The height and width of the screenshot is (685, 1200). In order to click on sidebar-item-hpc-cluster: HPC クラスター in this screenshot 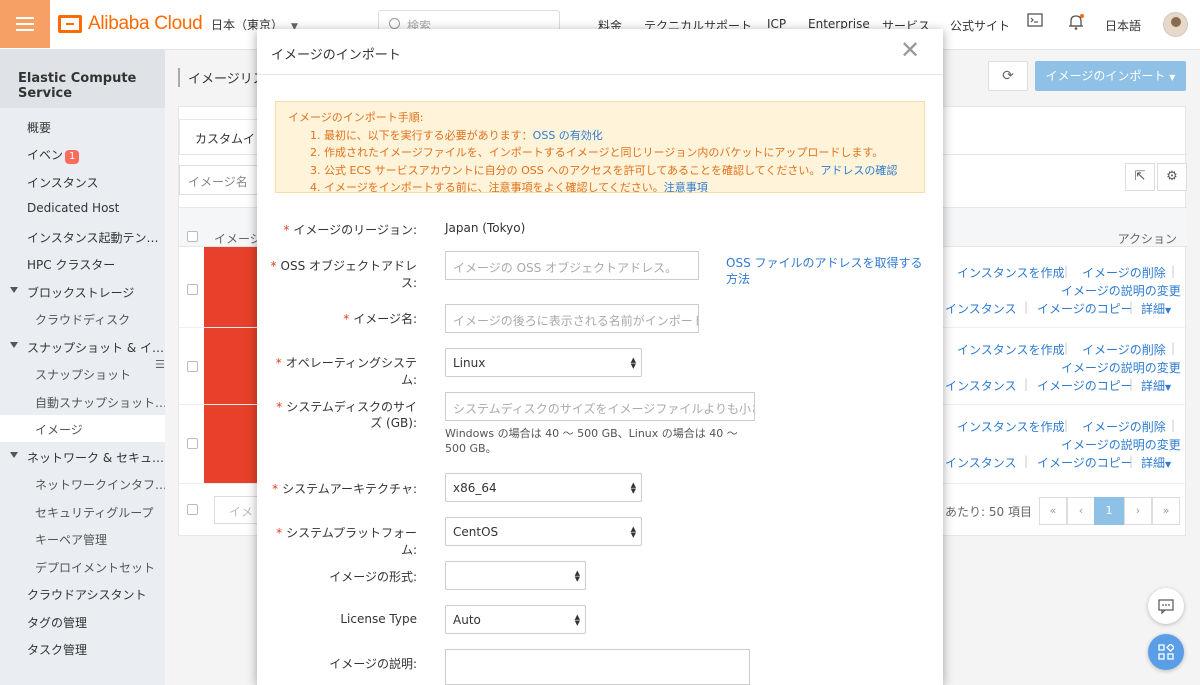, I will do `click(82, 263)`.